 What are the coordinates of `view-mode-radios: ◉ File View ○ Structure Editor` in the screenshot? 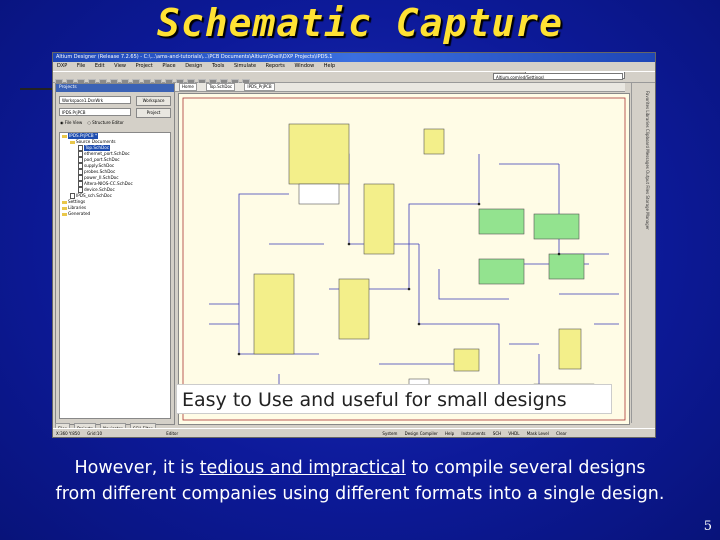 It's located at (92, 122).